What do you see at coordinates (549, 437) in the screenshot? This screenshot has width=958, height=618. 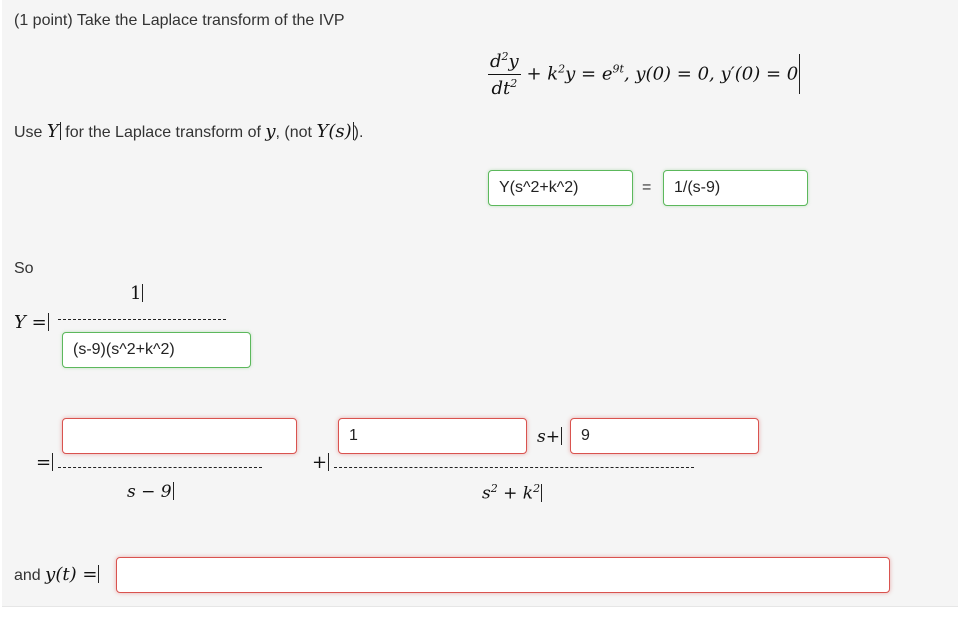 I see `s-plus-label: s+` at bounding box center [549, 437].